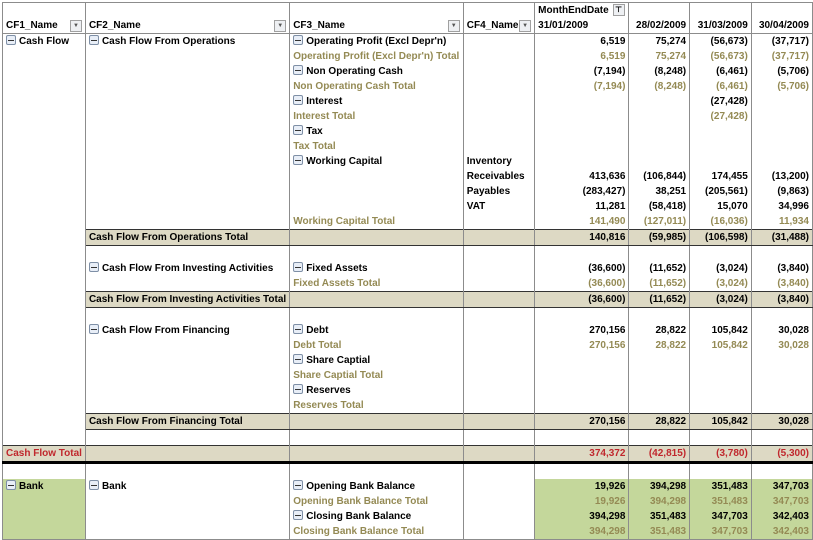 This screenshot has width=813, height=540. What do you see at coordinates (781, 421) in the screenshot?
I see `total-value: 30,028` at bounding box center [781, 421].